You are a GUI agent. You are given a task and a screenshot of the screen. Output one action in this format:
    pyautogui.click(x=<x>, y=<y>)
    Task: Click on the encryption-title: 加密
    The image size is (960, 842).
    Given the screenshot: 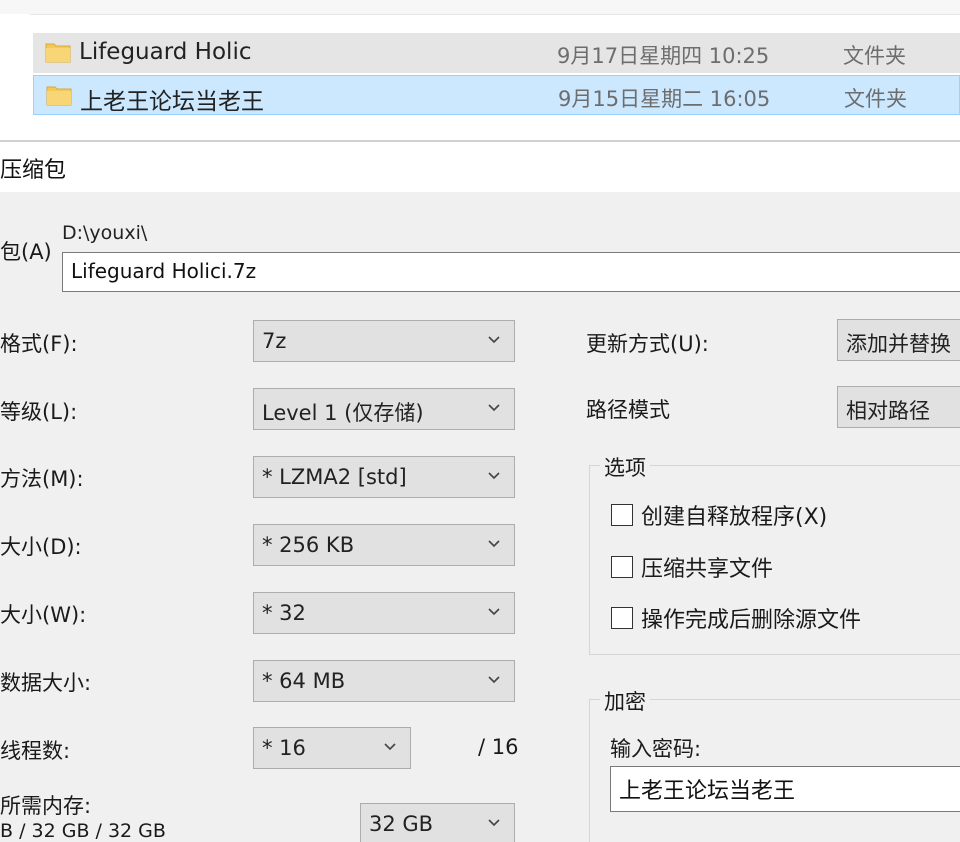 What is the action you would take?
    pyautogui.click(x=625, y=701)
    